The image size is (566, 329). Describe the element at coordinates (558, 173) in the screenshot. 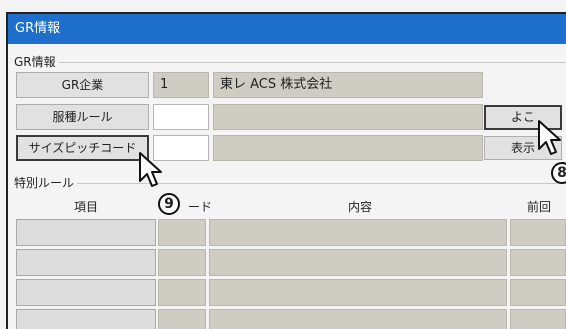

I see `step-marker-eight: 8` at that location.